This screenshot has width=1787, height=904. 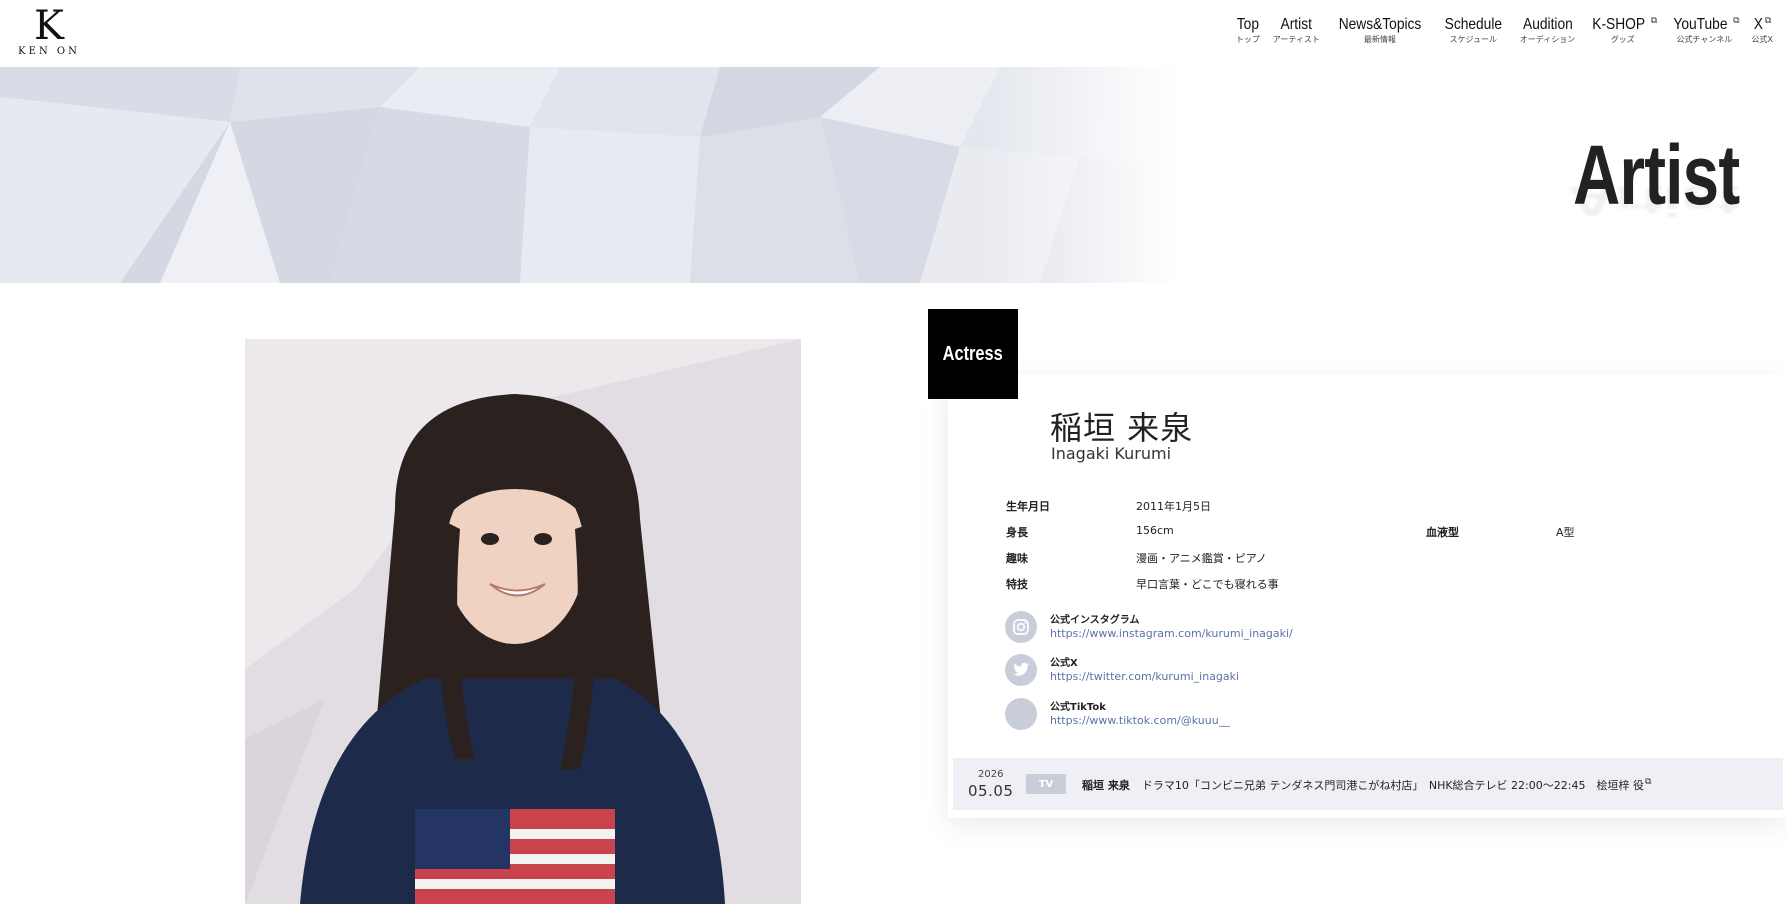 I want to click on twitter-icon, so click(x=1021, y=670).